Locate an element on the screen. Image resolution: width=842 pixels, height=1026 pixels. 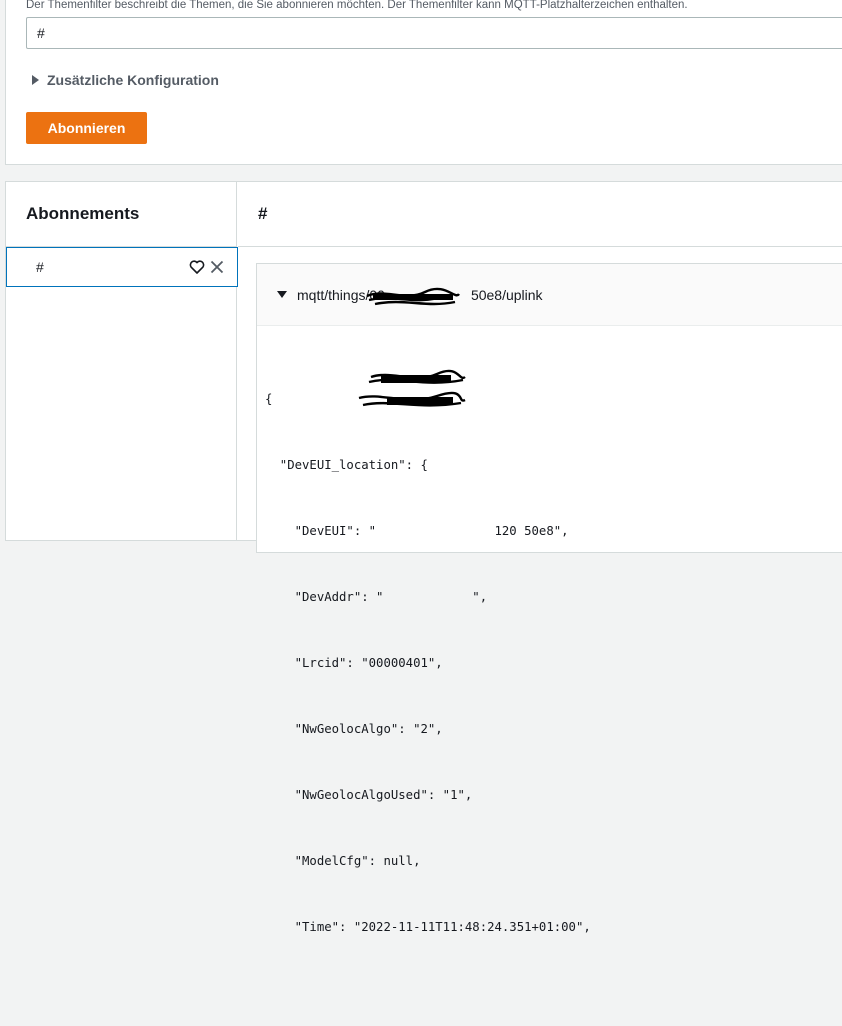
caret-down-icon is located at coordinates (282, 294).